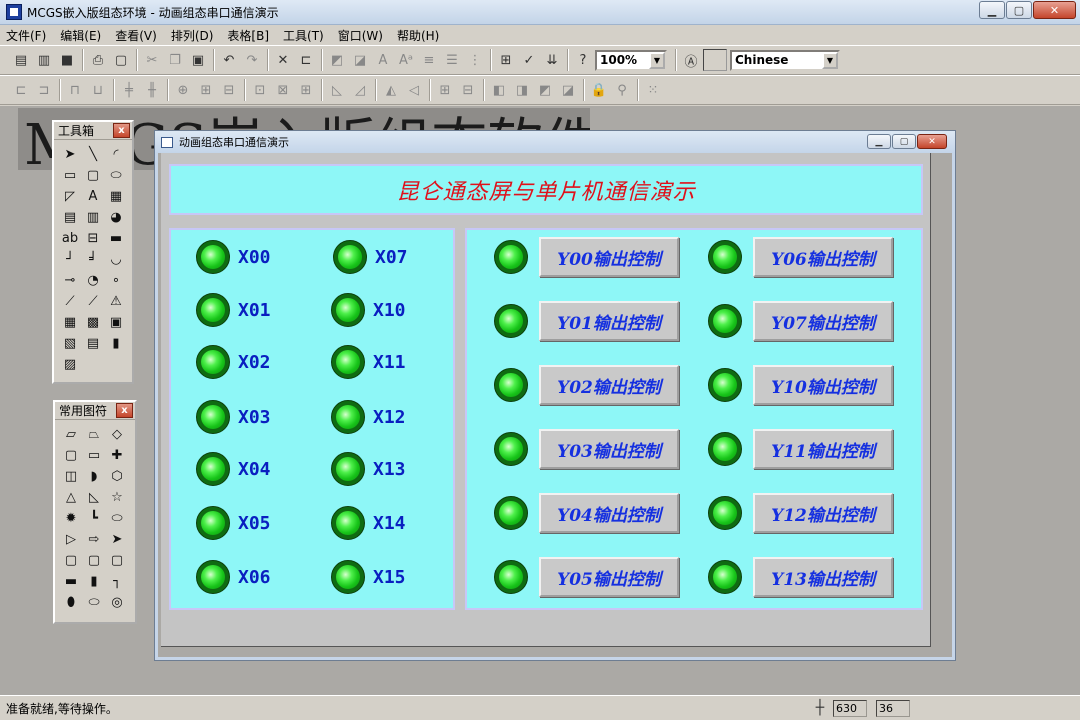 Image resolution: width=1080 pixels, height=720 pixels. I want to click on output-button-y01: Y01输出控制, so click(609, 321).